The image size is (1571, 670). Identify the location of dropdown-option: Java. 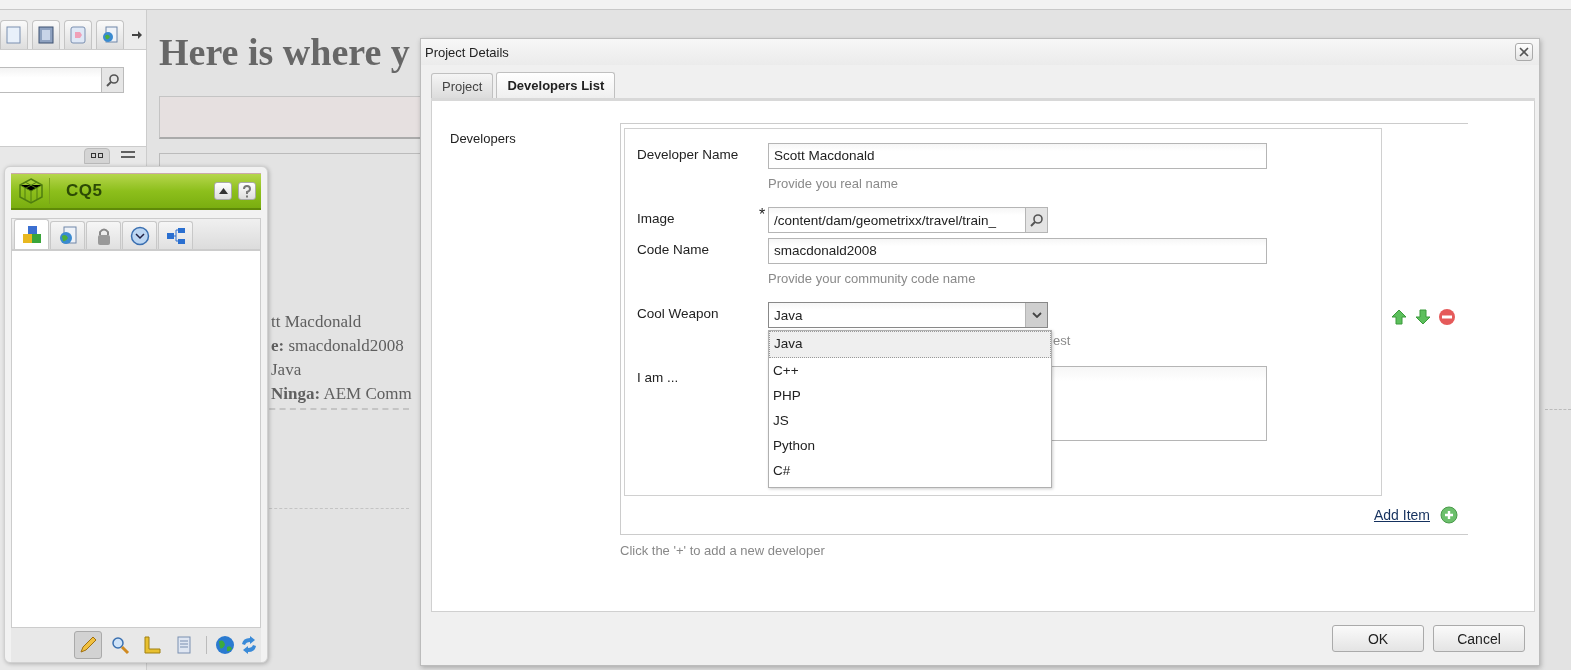
(910, 344).